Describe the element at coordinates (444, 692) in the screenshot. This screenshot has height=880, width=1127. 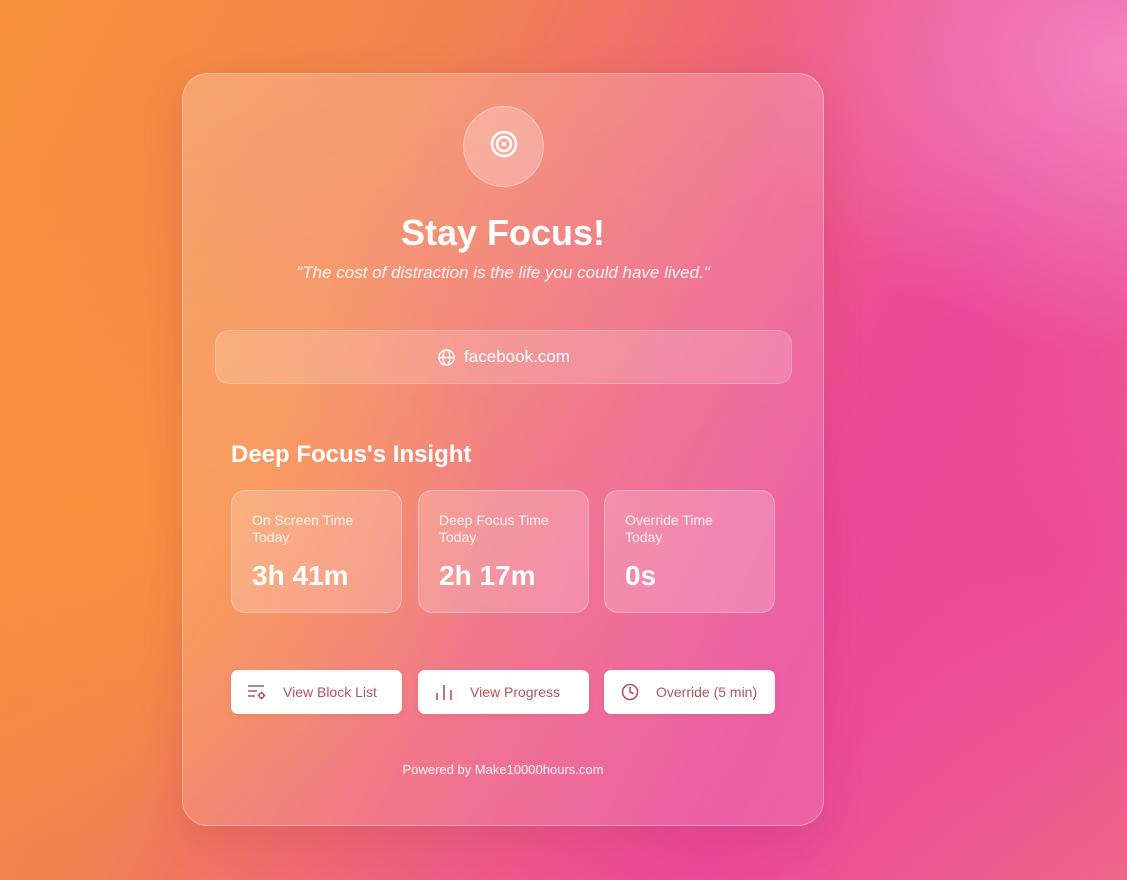
I see `bar-chart-icon` at that location.